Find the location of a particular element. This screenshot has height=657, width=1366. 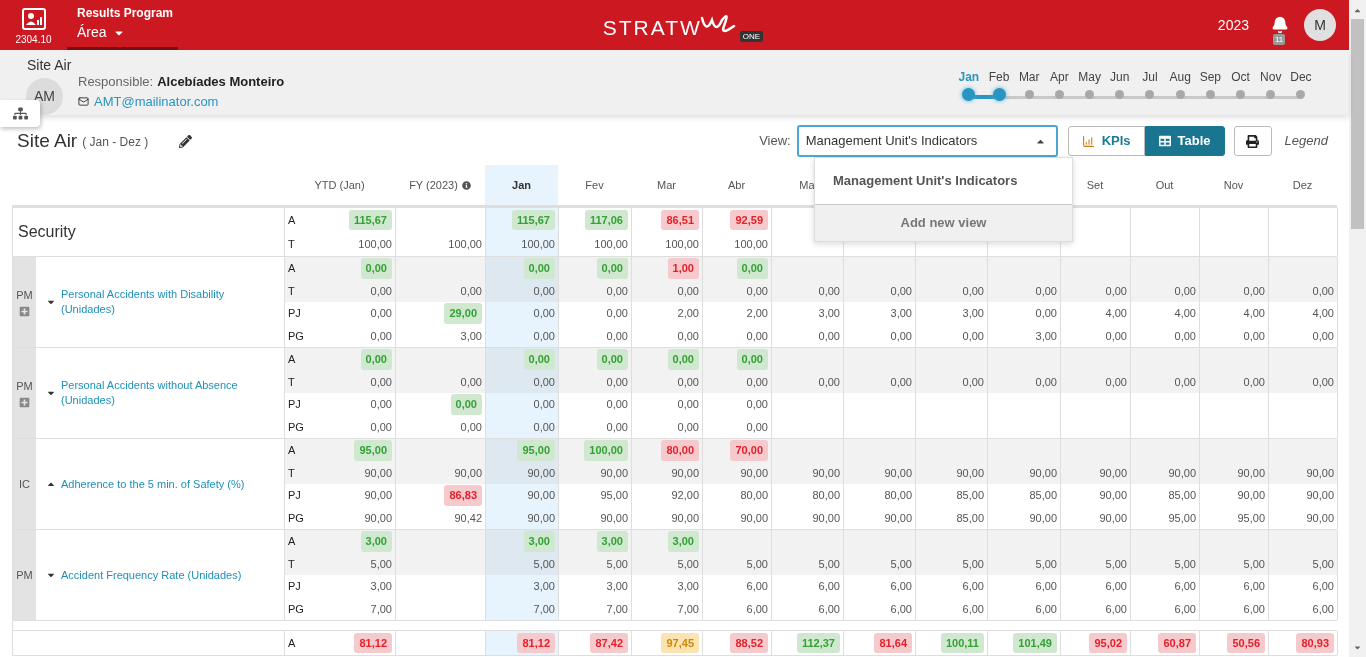

column-header: FY (2023) is located at coordinates (440, 185).